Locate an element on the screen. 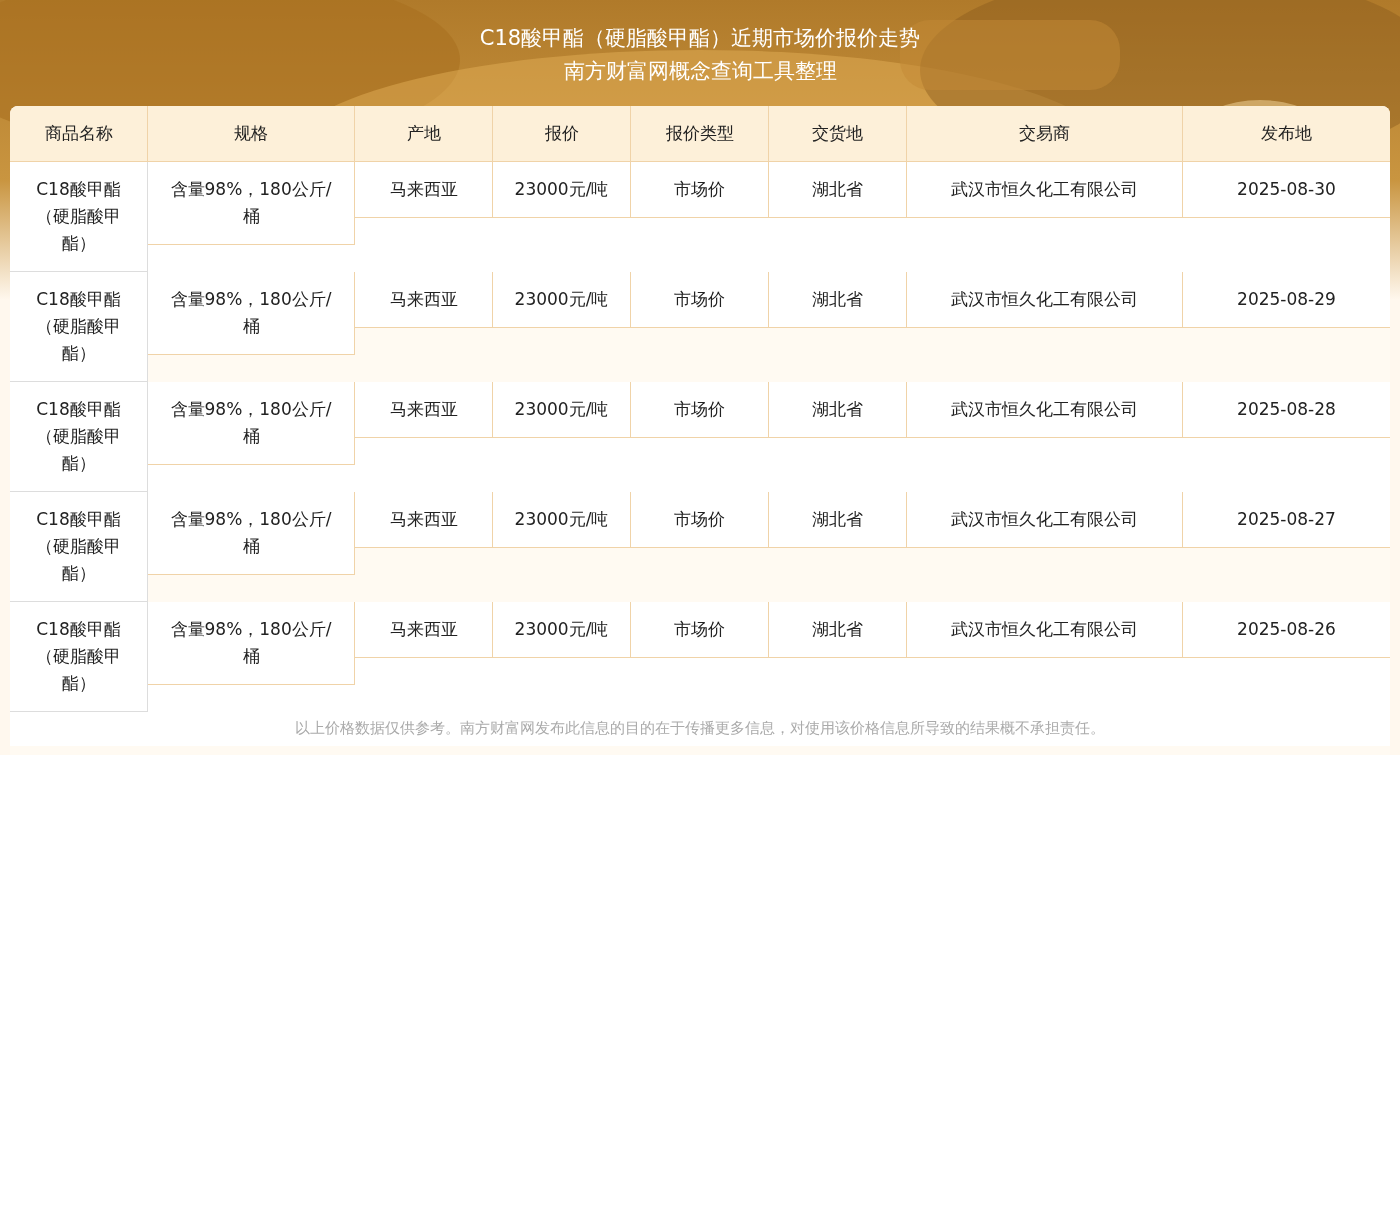 This screenshot has width=1400, height=1205. table-cell: 2025-08-27 is located at coordinates (1286, 520).